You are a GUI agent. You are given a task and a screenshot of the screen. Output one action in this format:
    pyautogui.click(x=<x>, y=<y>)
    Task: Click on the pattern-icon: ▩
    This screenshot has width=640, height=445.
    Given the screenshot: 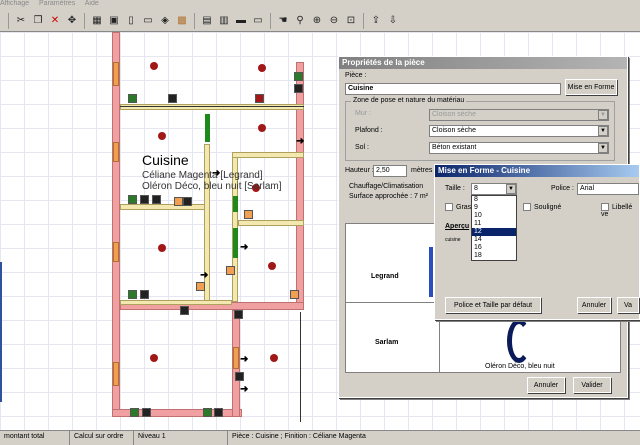 What is the action you would take?
    pyautogui.click(x=182, y=21)
    